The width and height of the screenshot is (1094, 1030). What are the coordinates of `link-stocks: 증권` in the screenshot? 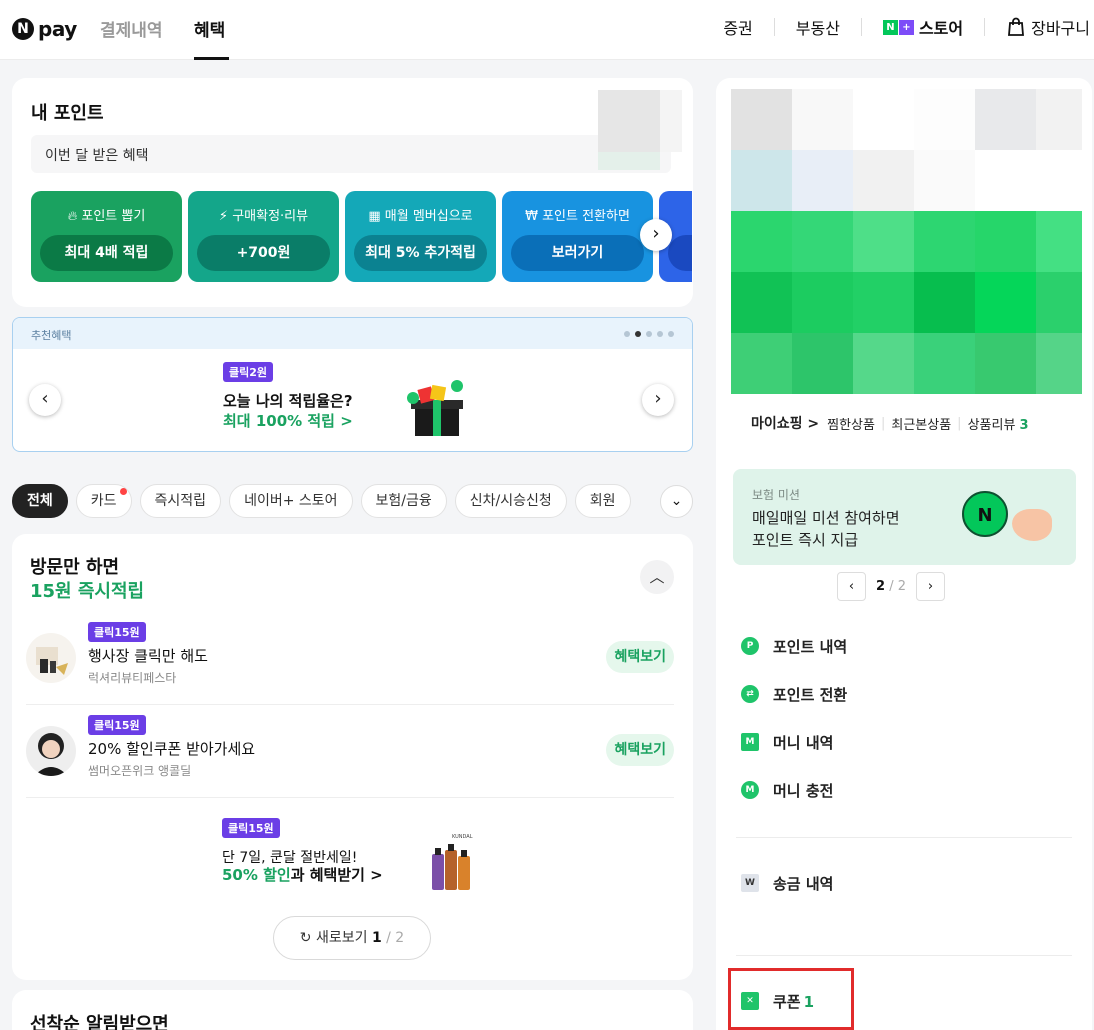 It's located at (738, 28).